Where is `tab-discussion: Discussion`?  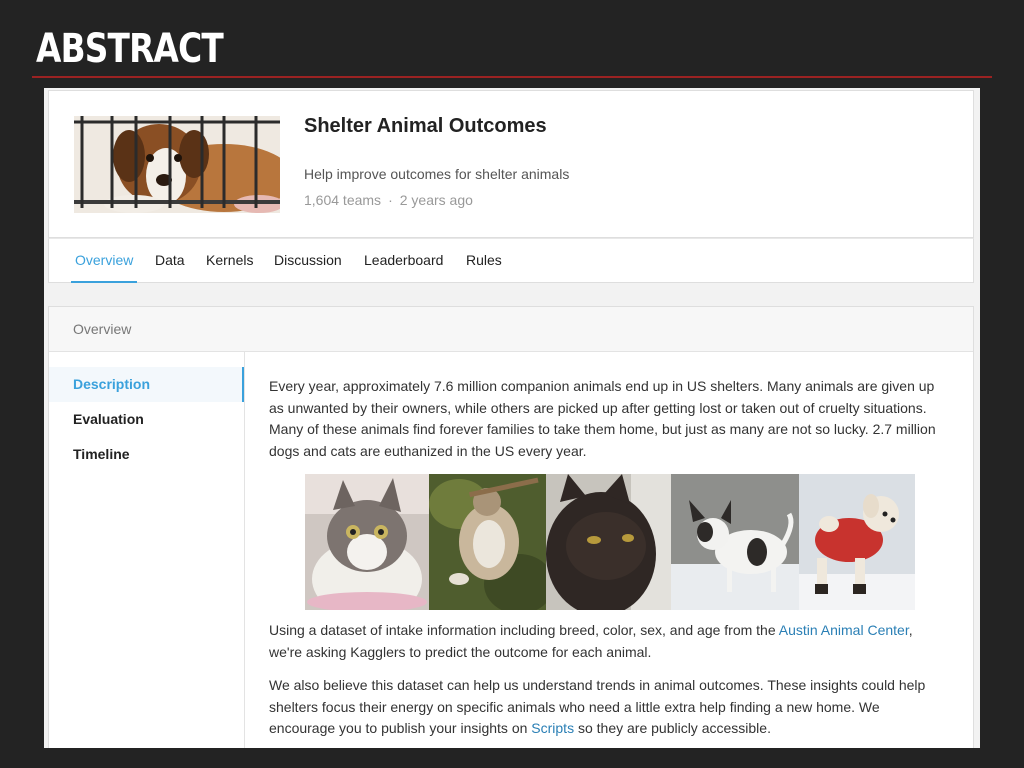 tab-discussion: Discussion is located at coordinates (308, 261).